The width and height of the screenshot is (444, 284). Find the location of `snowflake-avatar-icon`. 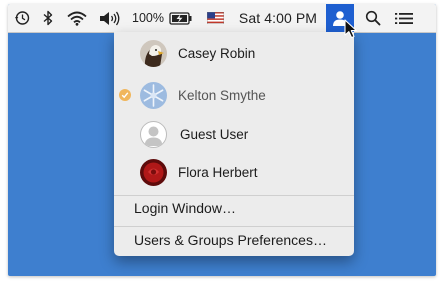

snowflake-avatar-icon is located at coordinates (153, 95).